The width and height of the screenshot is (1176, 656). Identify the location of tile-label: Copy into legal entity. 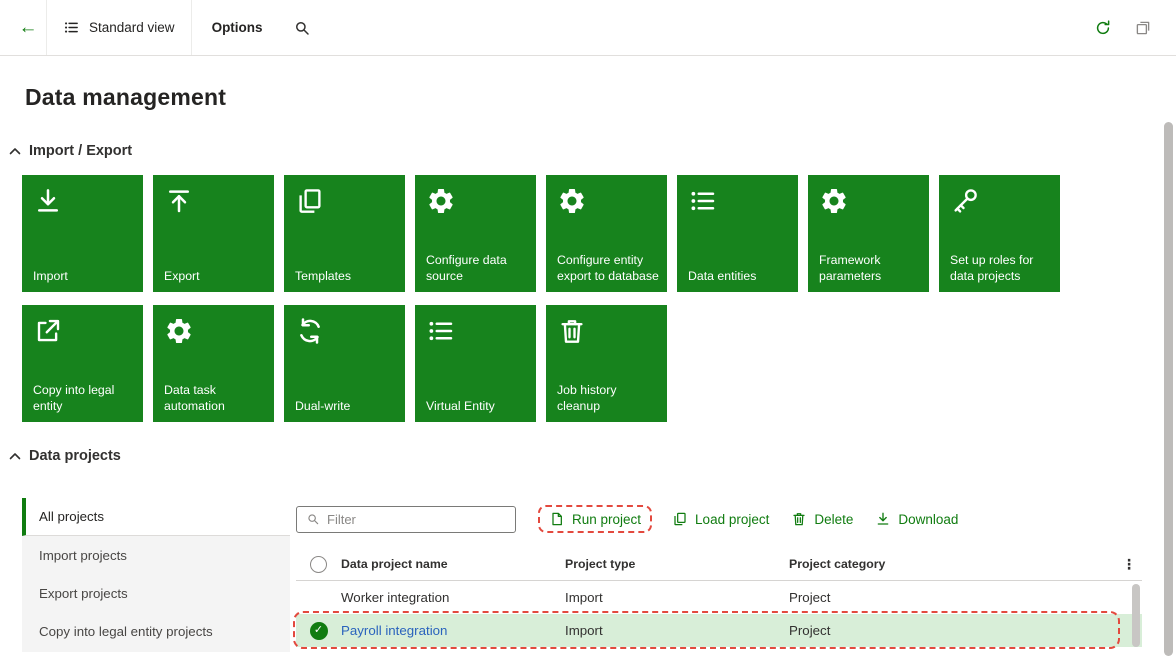
(74, 397).